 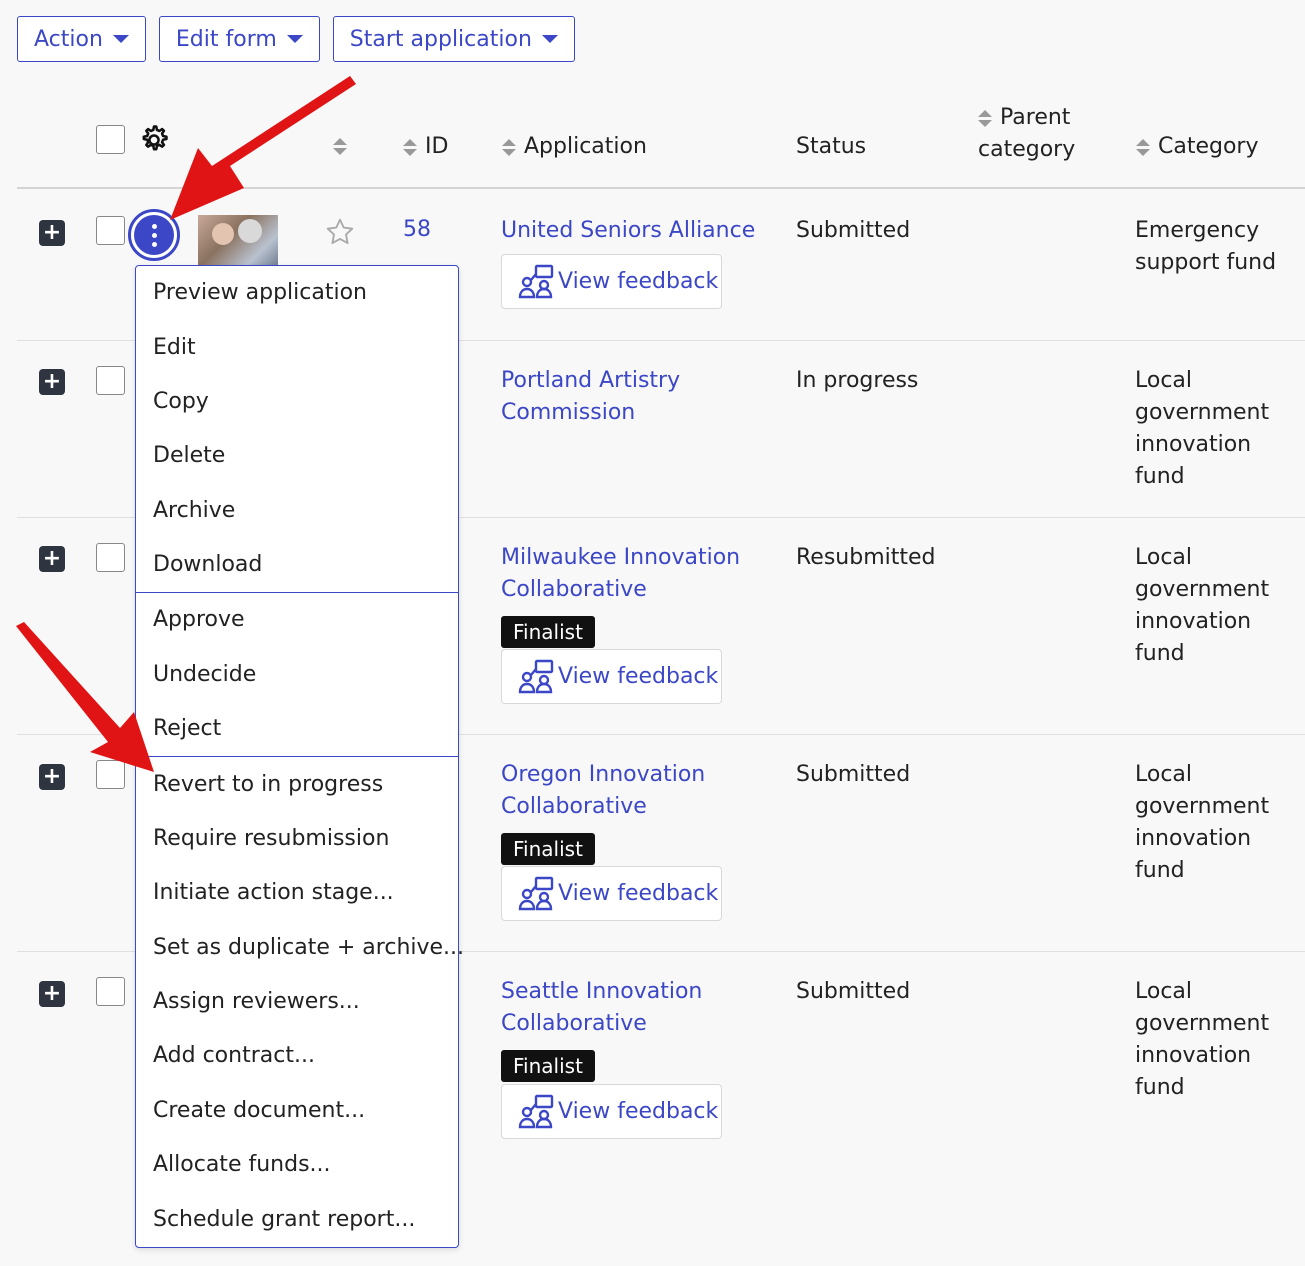 I want to click on application-link-line: Milwaukee Innovation, so click(x=621, y=557).